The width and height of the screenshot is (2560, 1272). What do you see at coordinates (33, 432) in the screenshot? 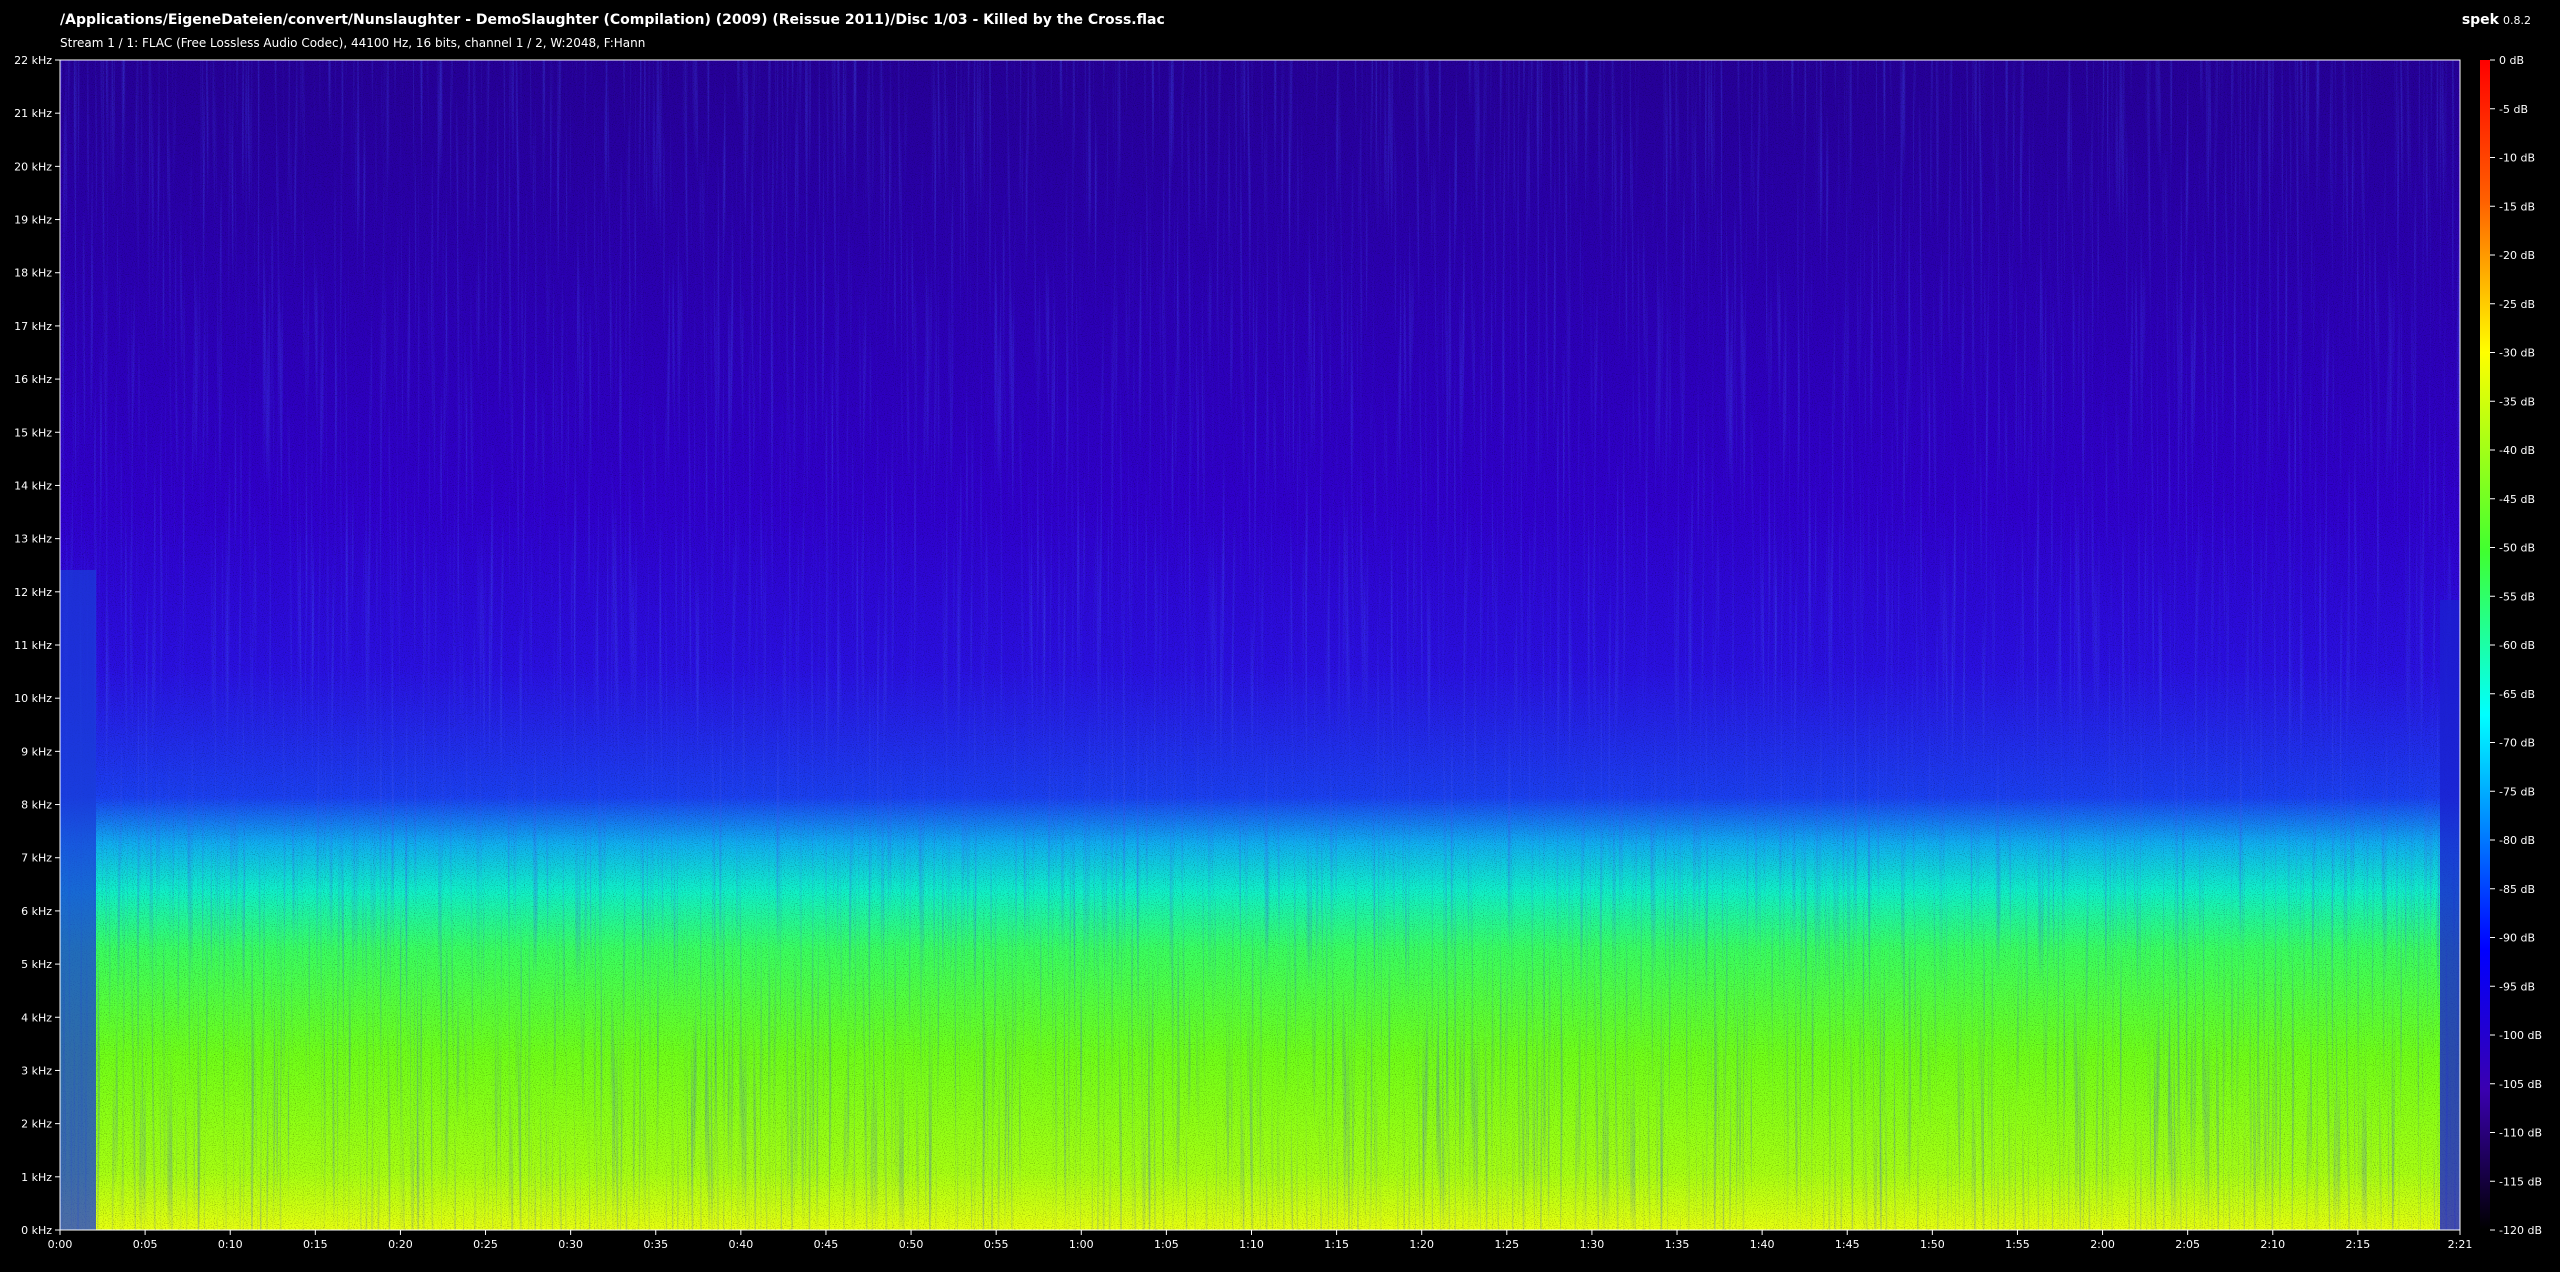
I see `frequency-tick-label: 15 kHz` at bounding box center [33, 432].